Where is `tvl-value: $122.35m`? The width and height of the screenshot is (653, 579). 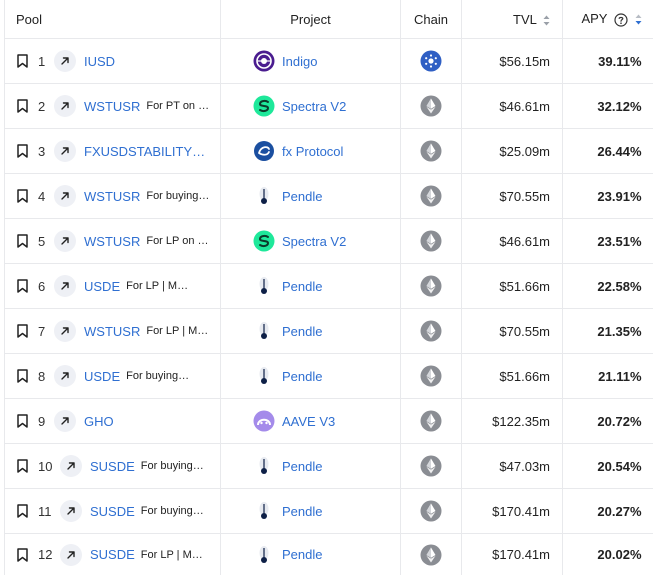 tvl-value: $122.35m is located at coordinates (512, 421).